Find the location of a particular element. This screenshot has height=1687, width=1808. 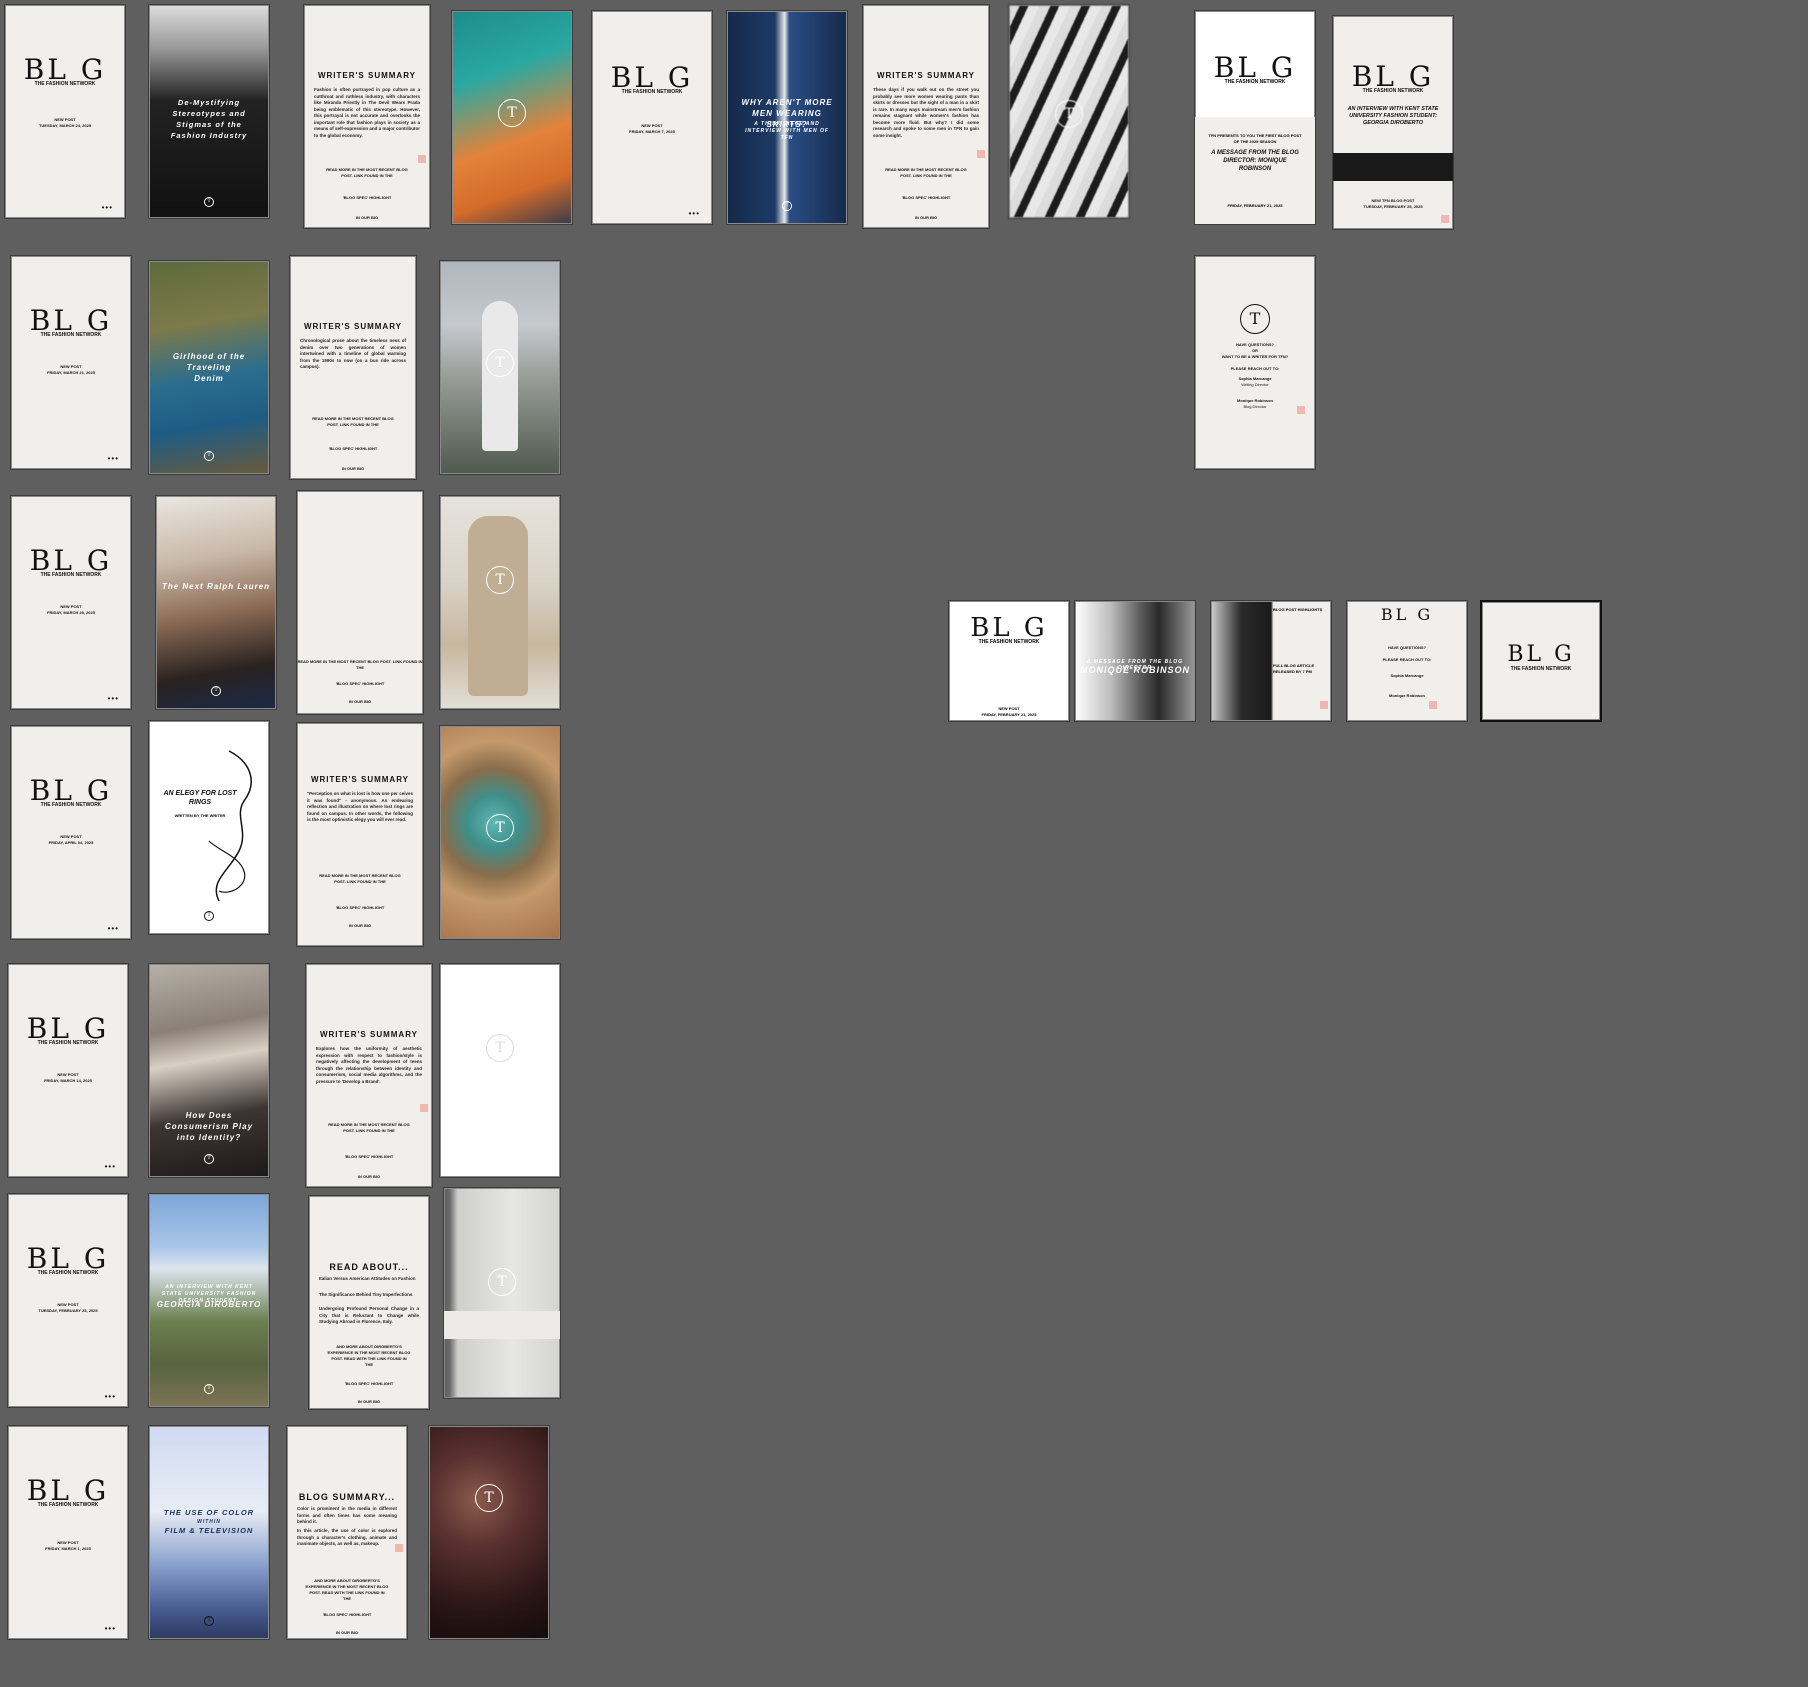

photo-card-beige-suit: T is located at coordinates (500, 602).